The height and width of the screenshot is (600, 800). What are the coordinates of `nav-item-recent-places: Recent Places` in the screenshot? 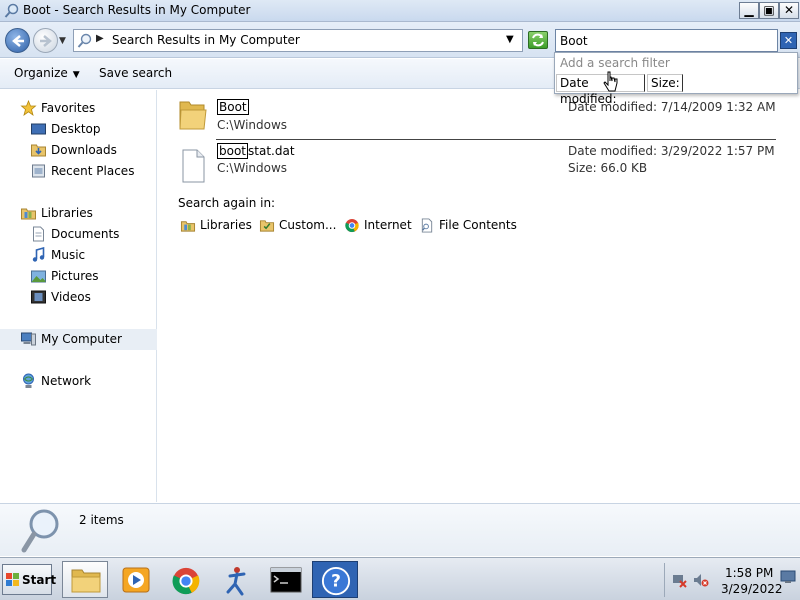 It's located at (78, 171).